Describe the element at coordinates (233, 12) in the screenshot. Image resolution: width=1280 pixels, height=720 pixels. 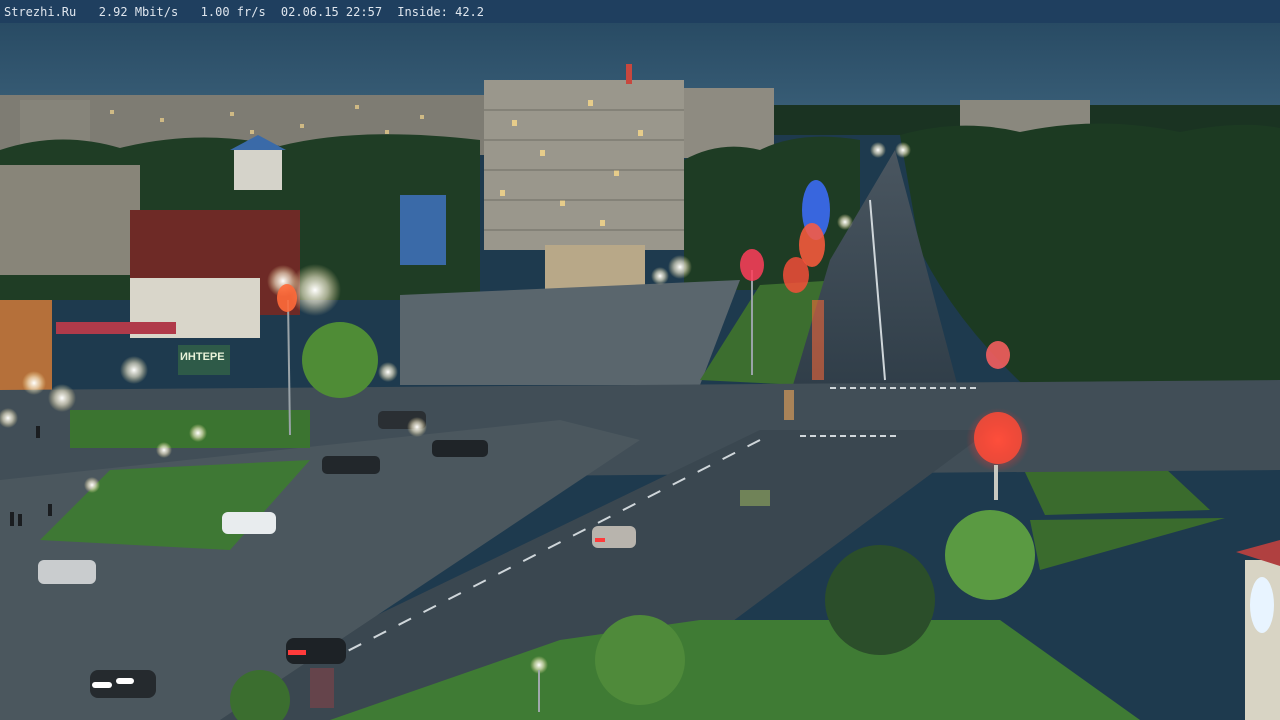
I see `overlay-framerate: 1.00 fr/s` at that location.